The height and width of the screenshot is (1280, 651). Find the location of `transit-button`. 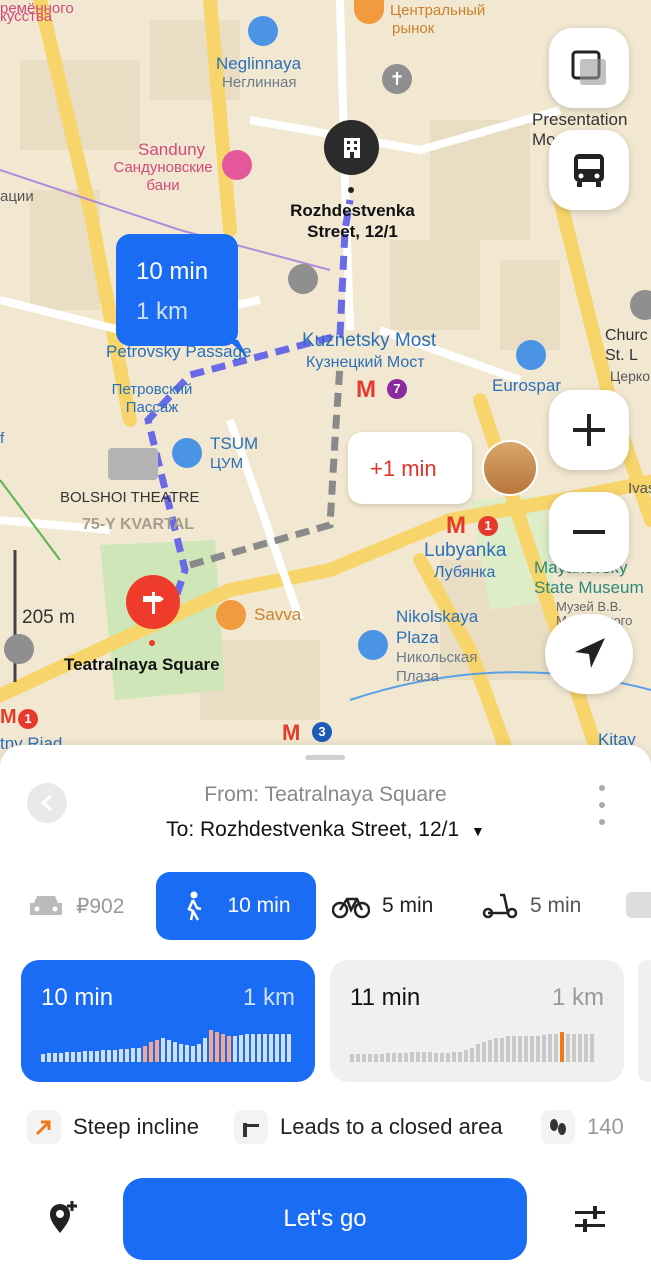

transit-button is located at coordinates (589, 170).